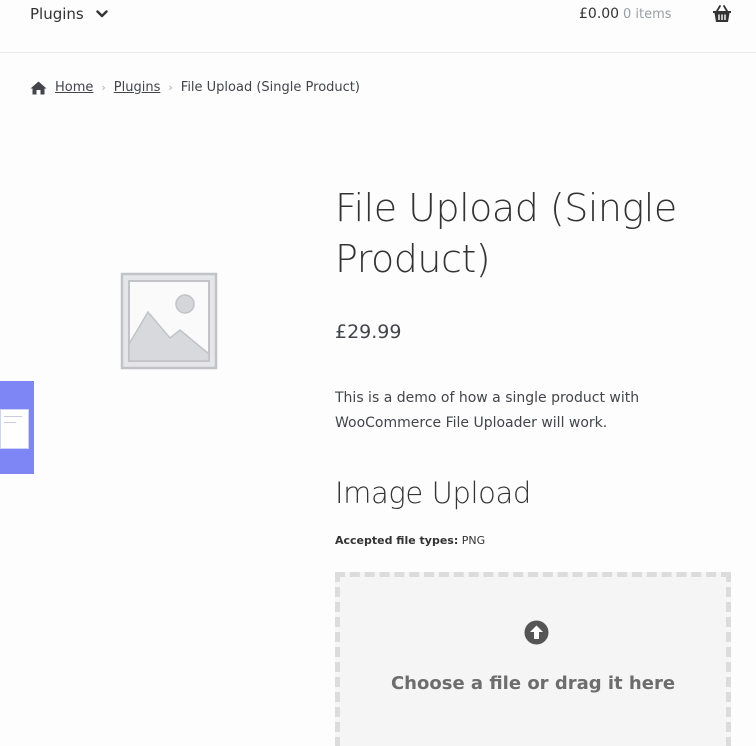  Describe the element at coordinates (722, 14) in the screenshot. I see `basket-icon` at that location.